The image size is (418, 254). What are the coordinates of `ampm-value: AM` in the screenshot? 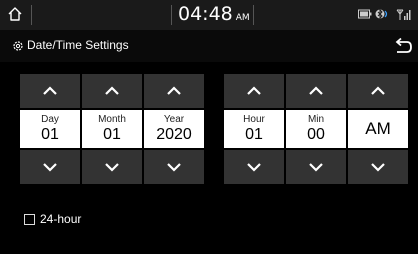 It's located at (378, 128).